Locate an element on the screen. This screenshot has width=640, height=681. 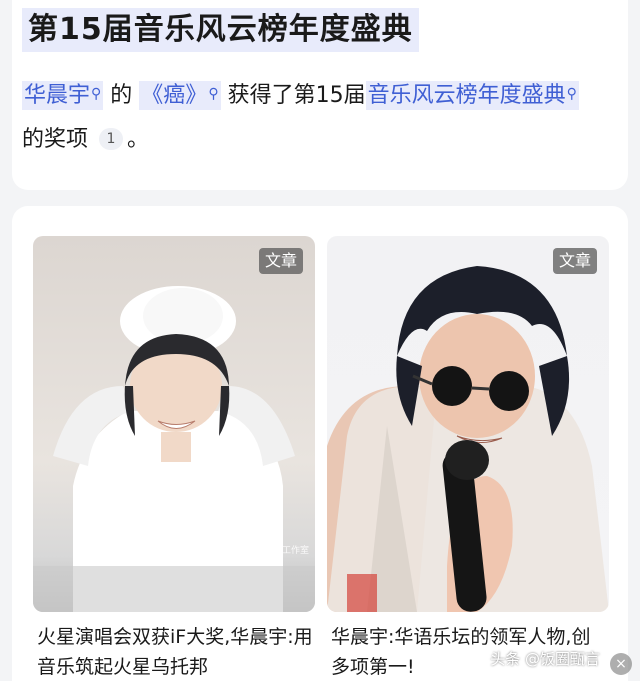
artist-link: 华晨宇⚲ is located at coordinates (63, 95).